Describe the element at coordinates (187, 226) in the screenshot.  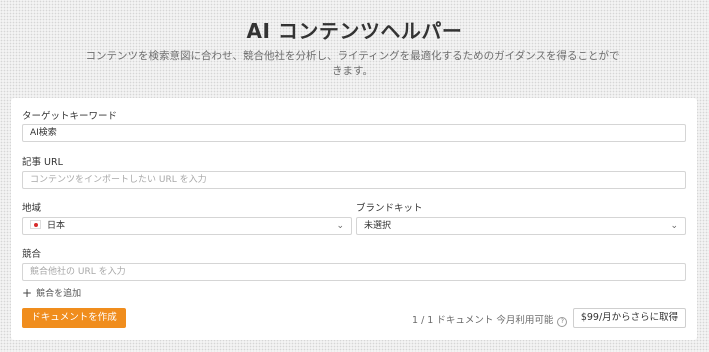
I see `region-select: 日本 ⌄` at that location.